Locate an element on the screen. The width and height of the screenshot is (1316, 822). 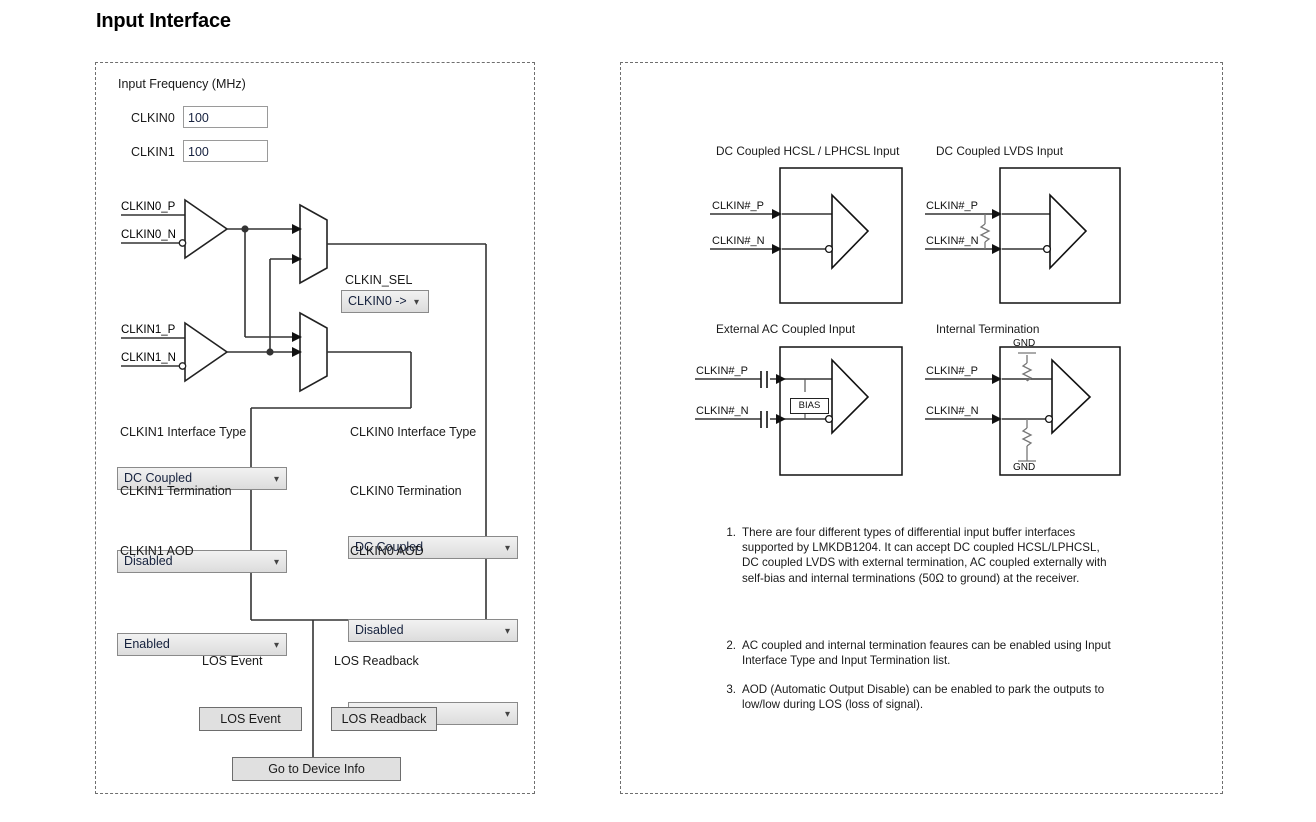
note-3-number: 3. is located at coordinates (731, 689).